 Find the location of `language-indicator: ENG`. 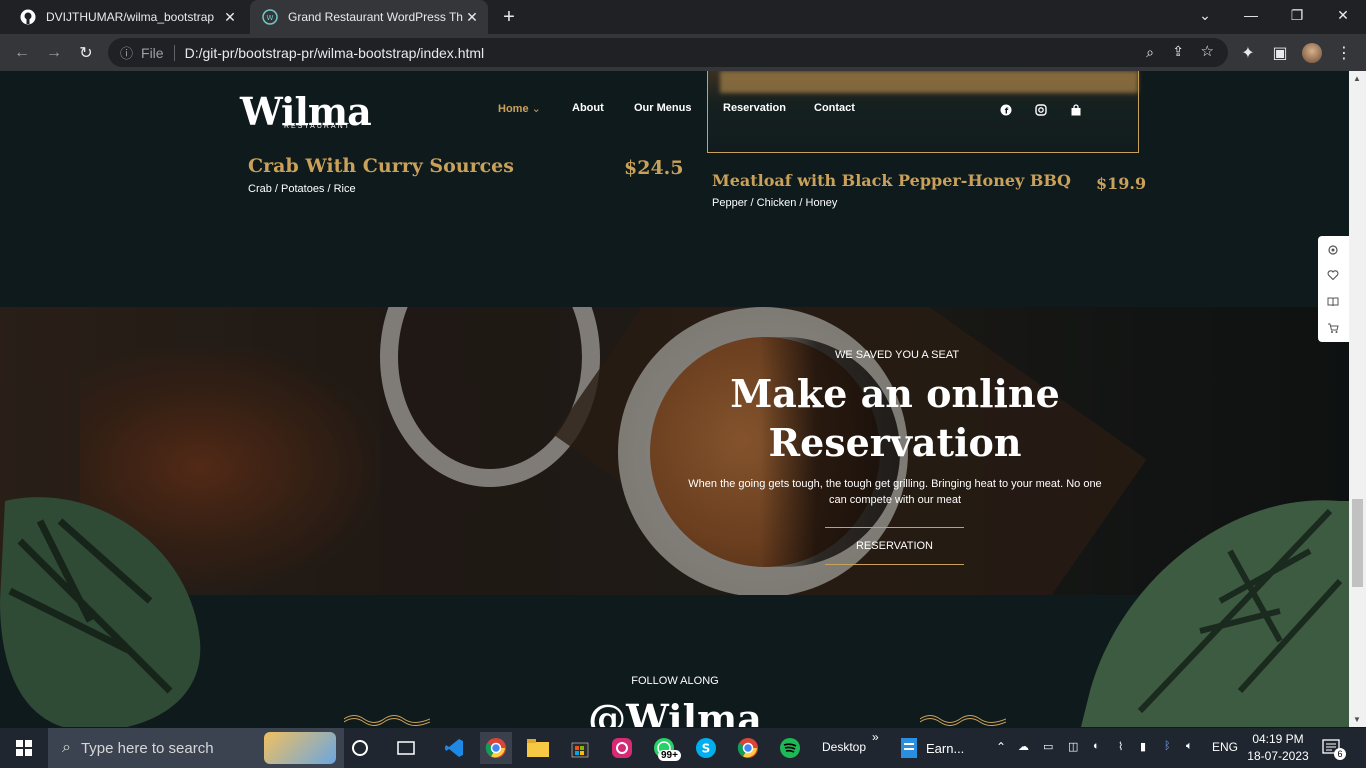

language-indicator: ENG is located at coordinates (1225, 747).